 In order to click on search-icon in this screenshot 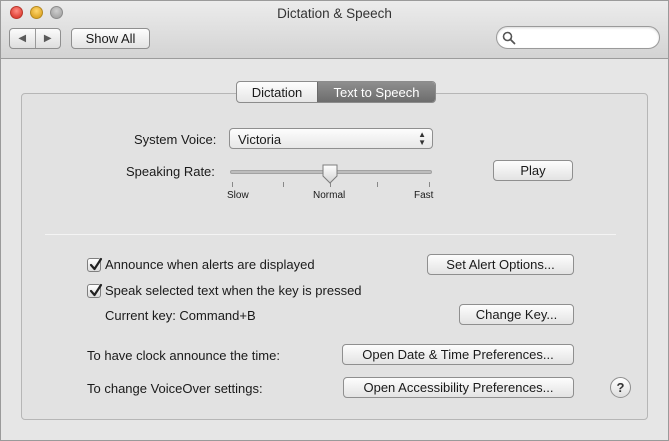, I will do `click(509, 38)`.